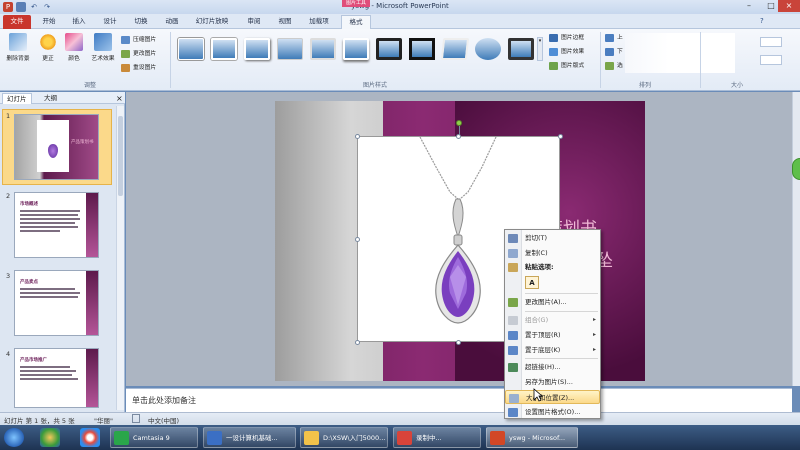 This screenshot has height=450, width=800. Describe the element at coordinates (357, 136) in the screenshot. I see `resize-handle-nw` at that location.